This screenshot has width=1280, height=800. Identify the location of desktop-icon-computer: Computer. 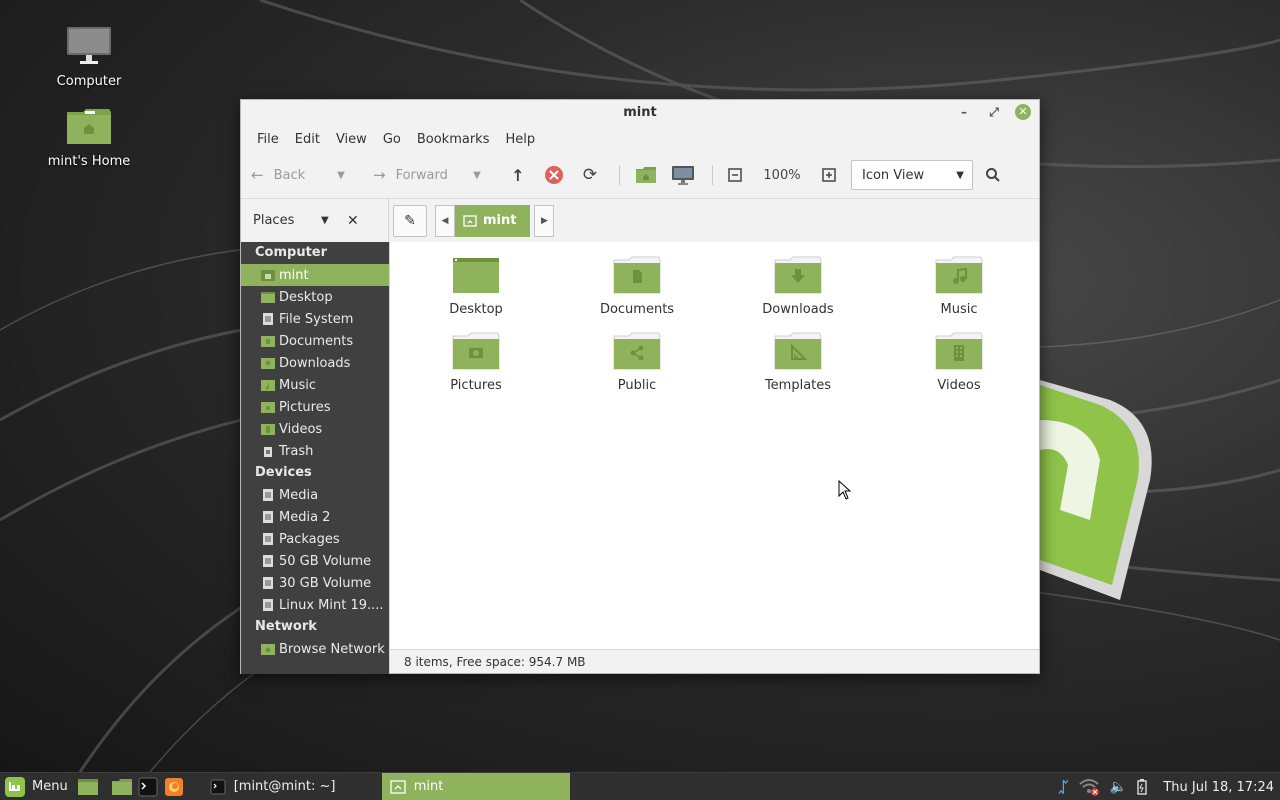
(89, 57).